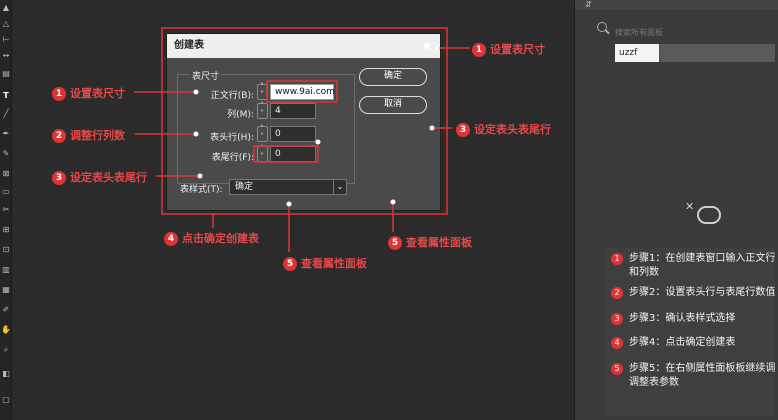 The height and width of the screenshot is (420, 778). What do you see at coordinates (206, 75) in the screenshot?
I see `table-size-label: 表尺寸` at bounding box center [206, 75].